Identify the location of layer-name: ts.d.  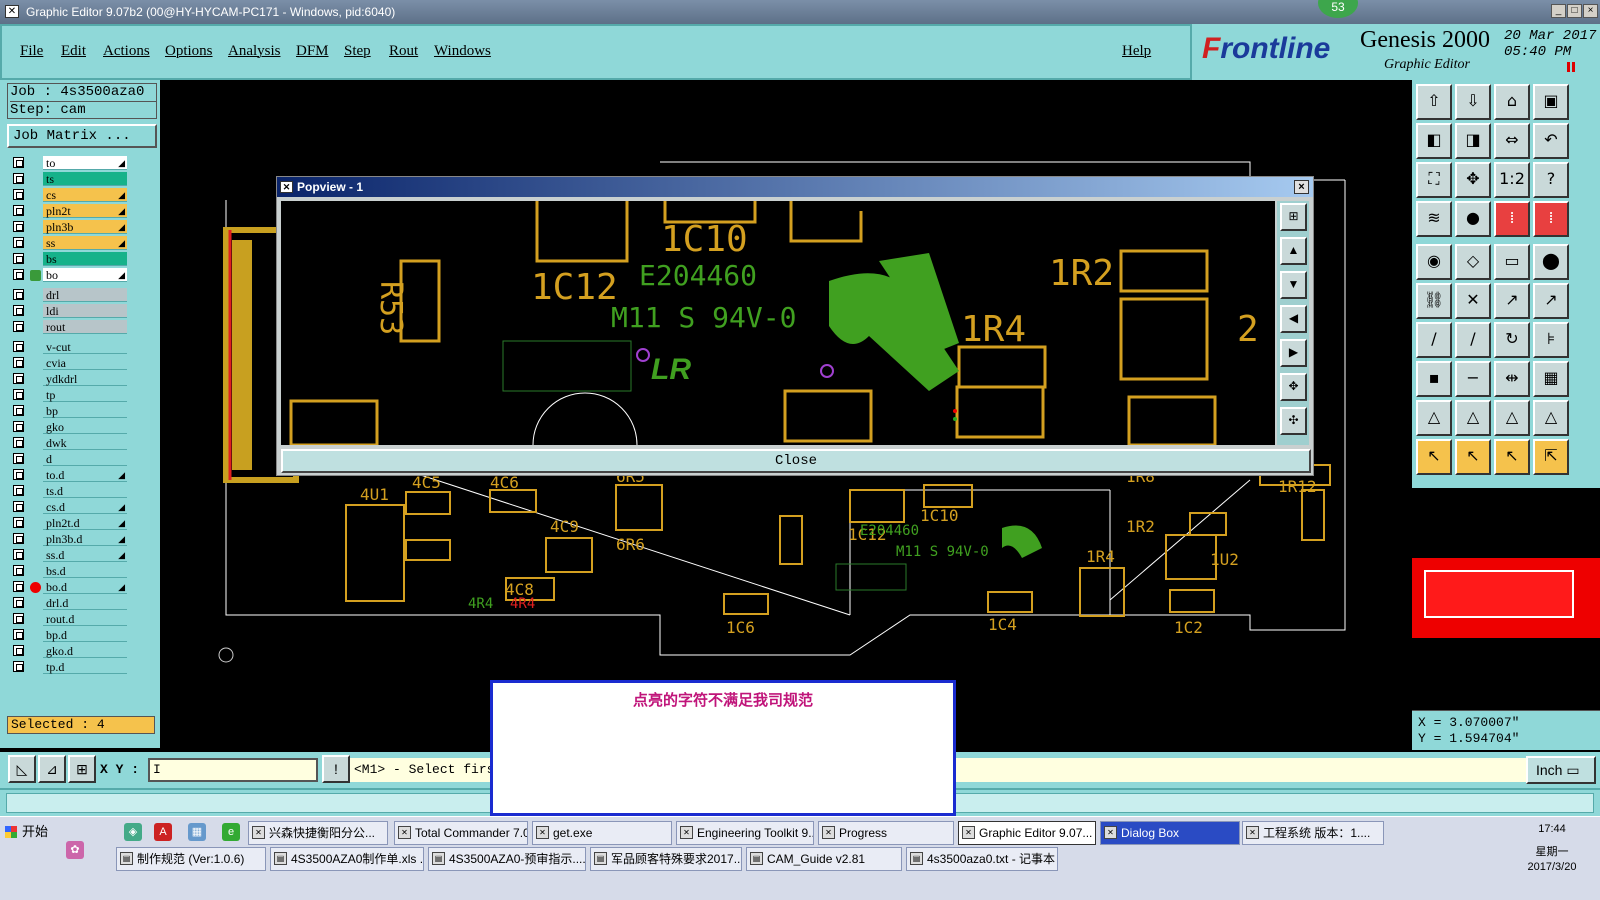
(85, 491).